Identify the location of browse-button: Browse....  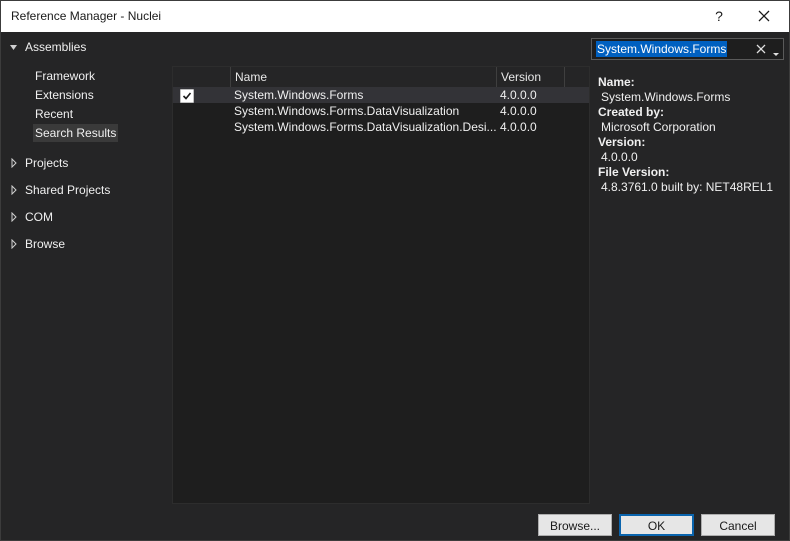
(575, 525).